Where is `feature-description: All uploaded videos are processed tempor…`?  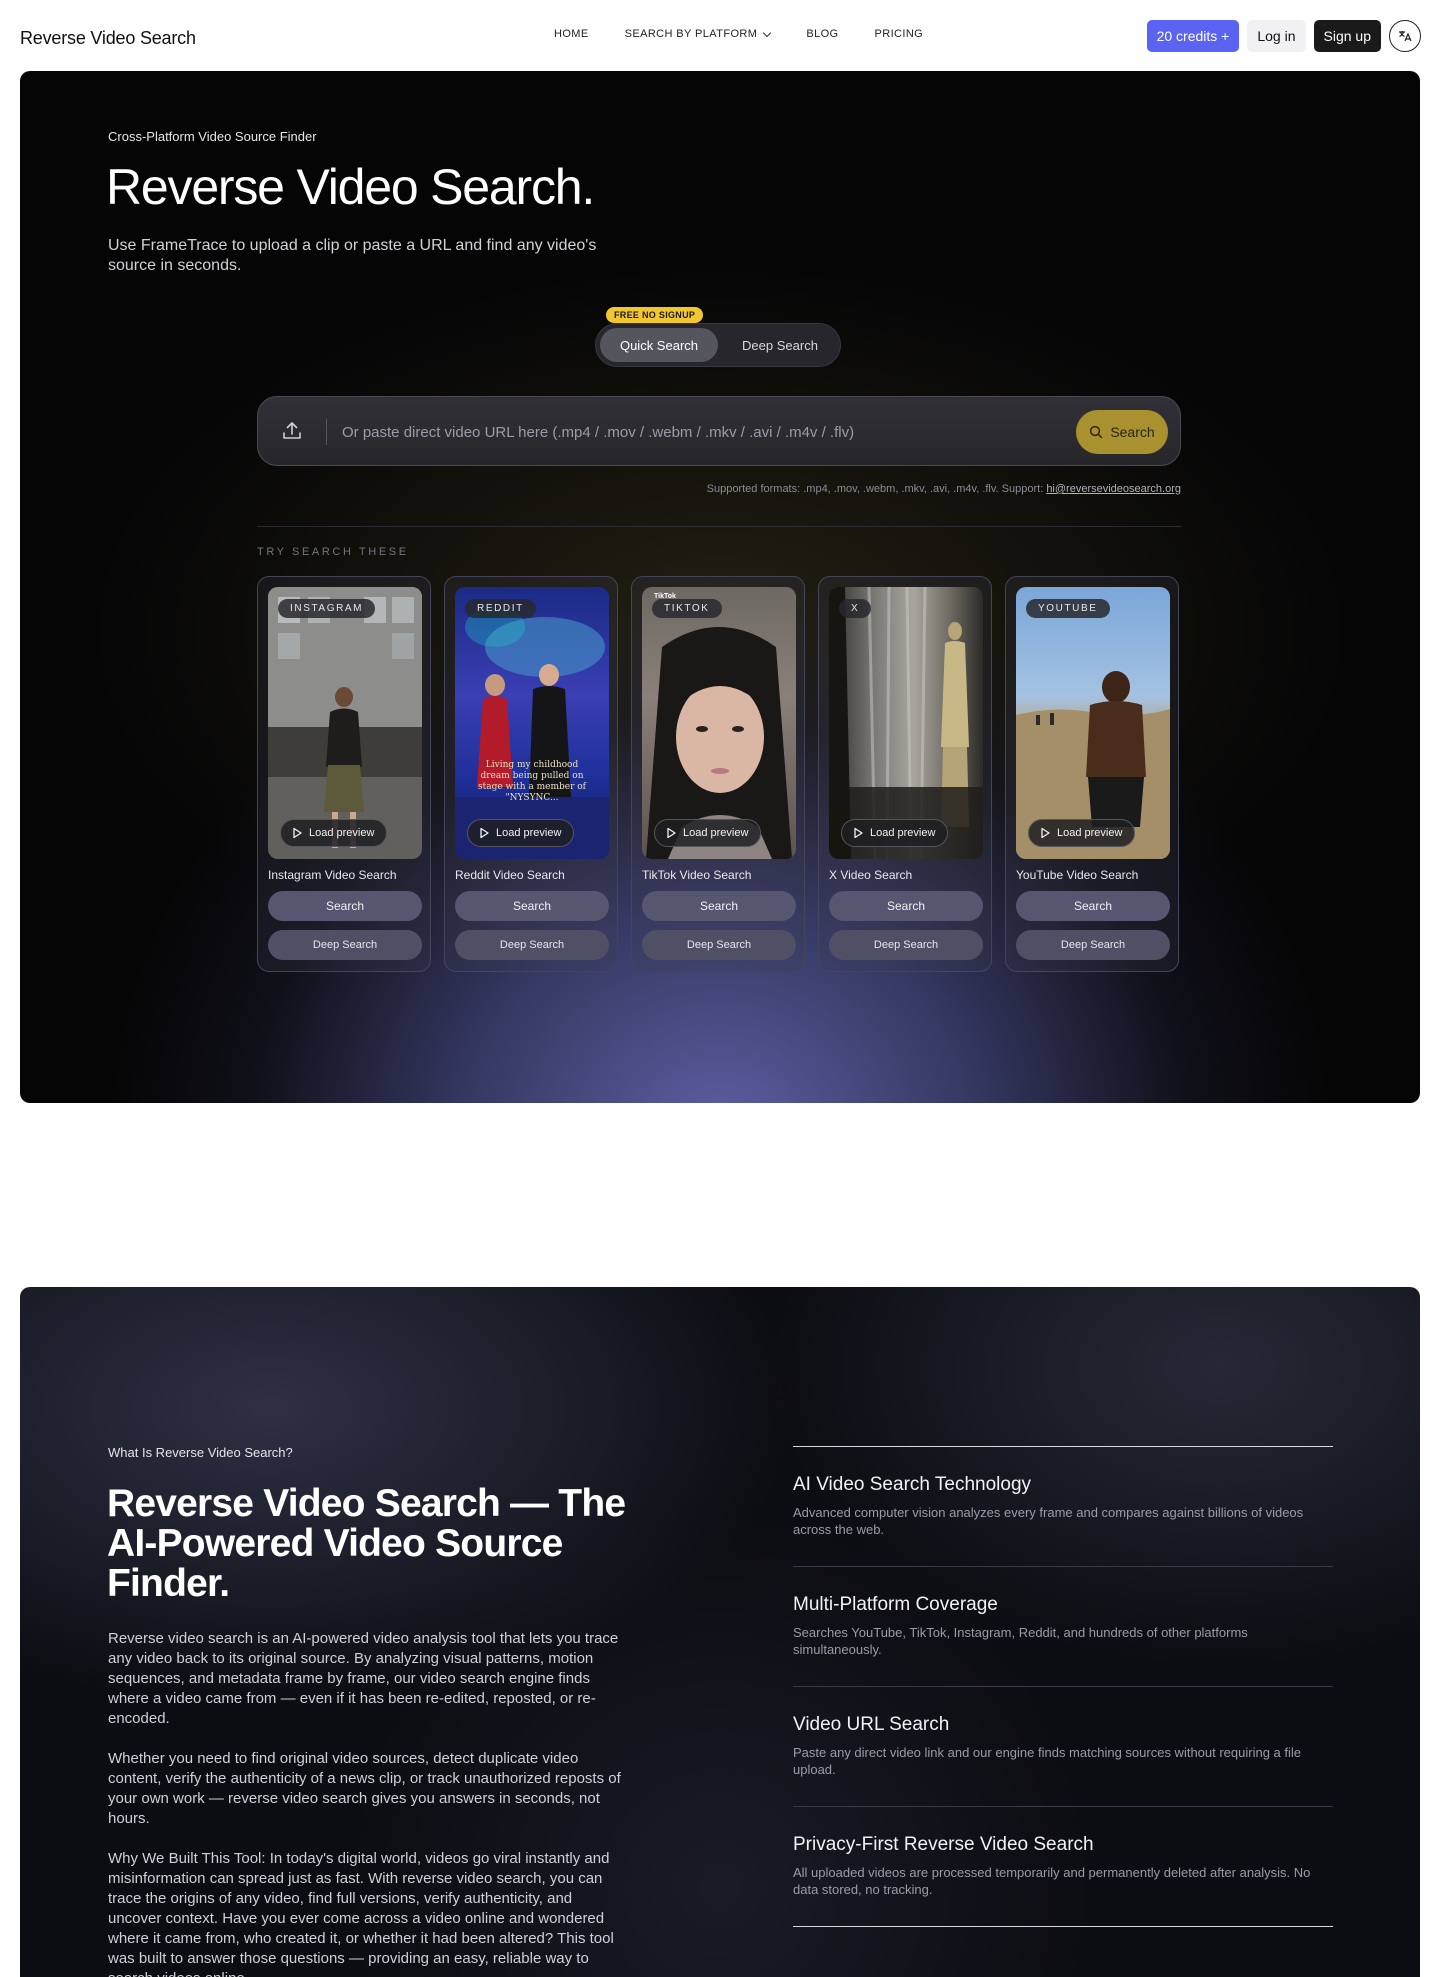 feature-description: All uploaded videos are processed tempor… is located at coordinates (1052, 1881).